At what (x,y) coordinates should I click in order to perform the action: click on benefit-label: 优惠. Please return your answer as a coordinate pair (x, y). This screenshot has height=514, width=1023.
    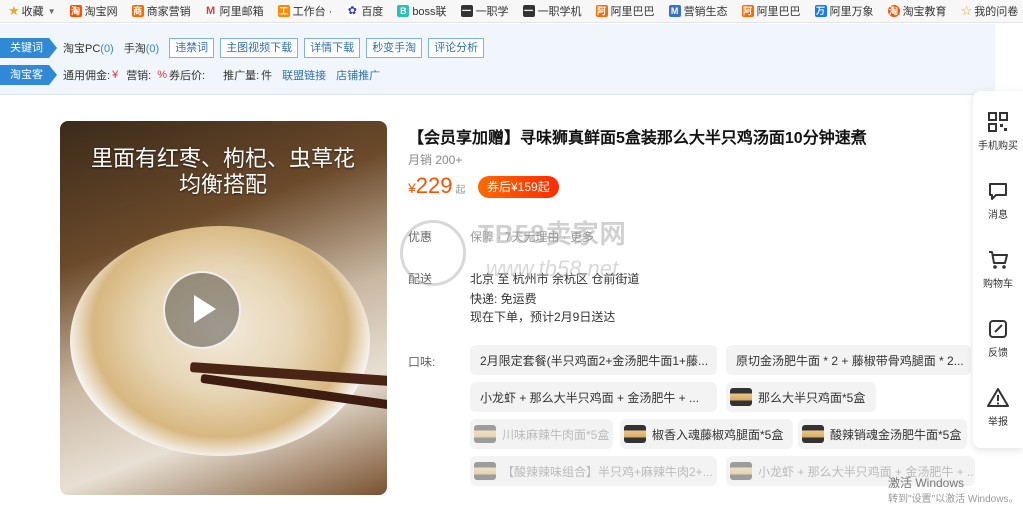
    Looking at the image, I should click on (420, 237).